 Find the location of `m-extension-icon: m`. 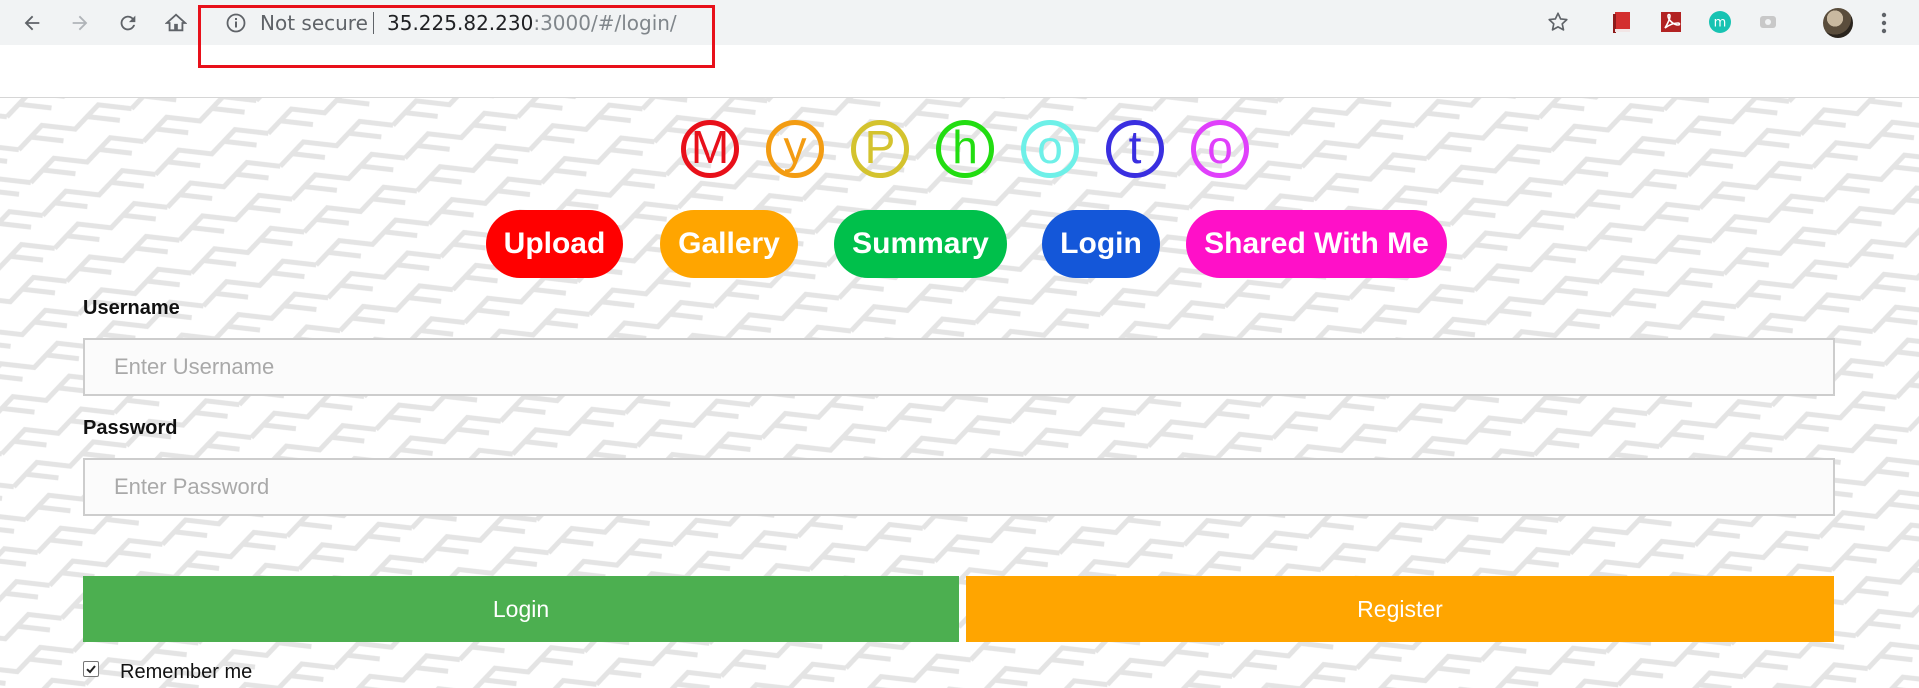

m-extension-icon: m is located at coordinates (1720, 22).